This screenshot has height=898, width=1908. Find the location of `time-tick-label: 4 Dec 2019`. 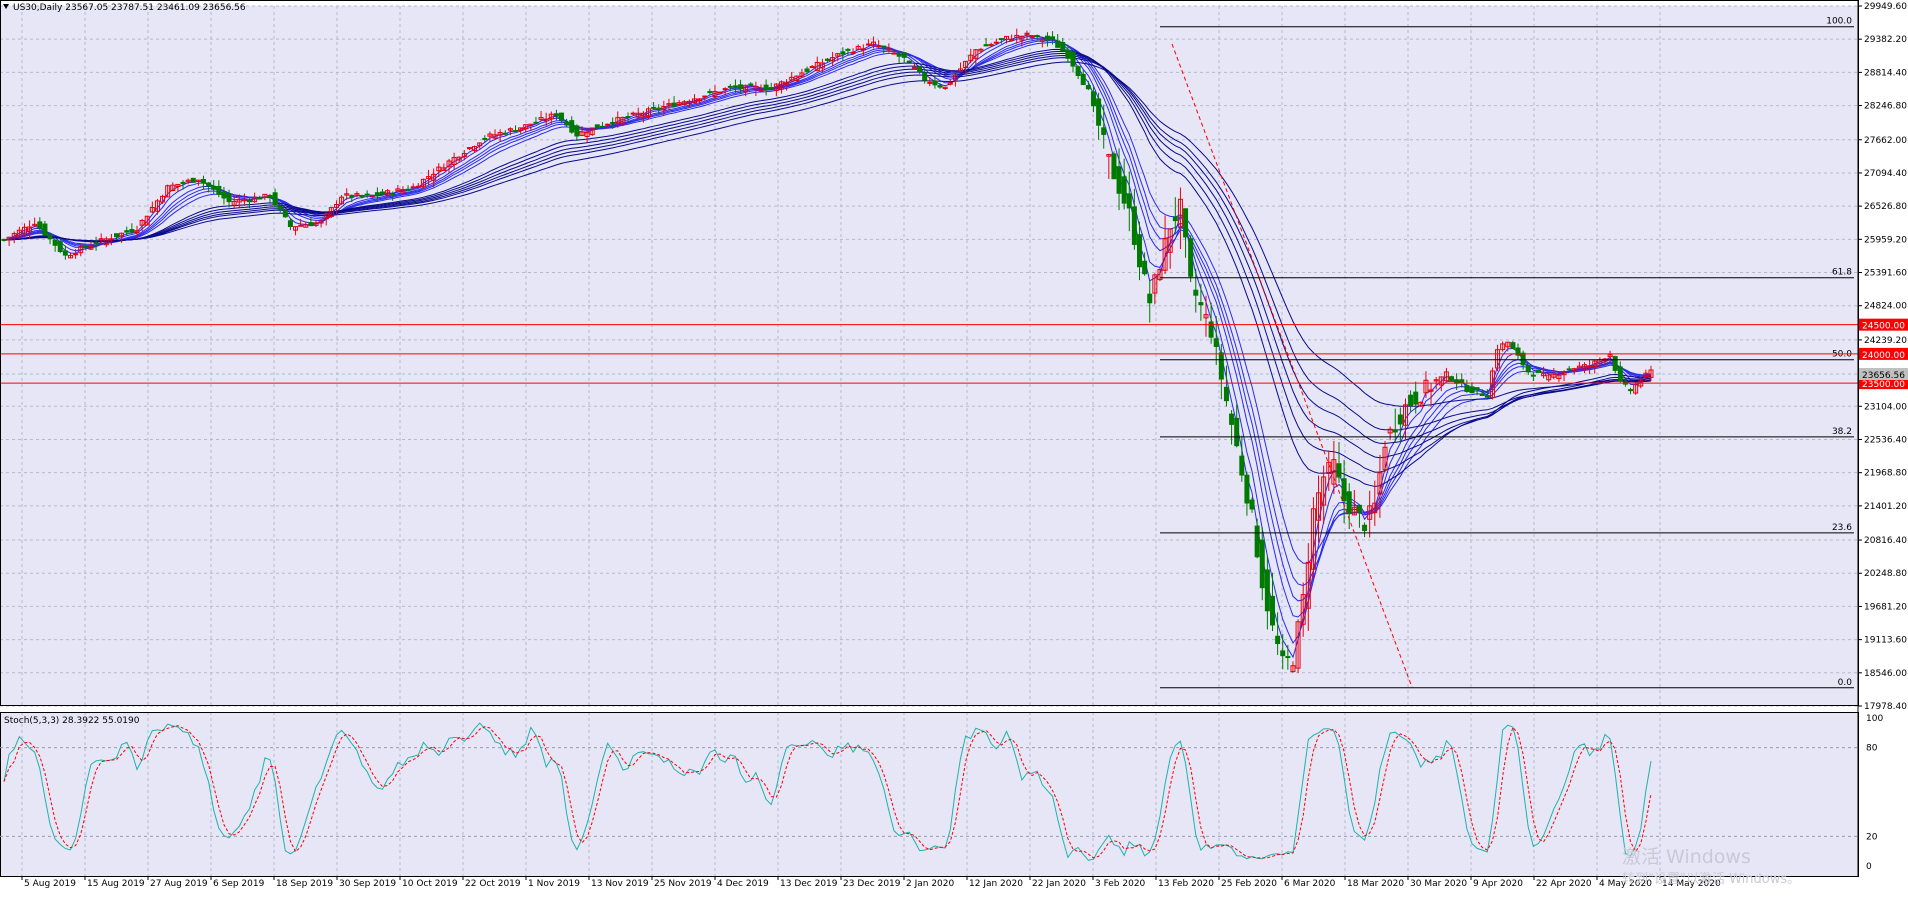

time-tick-label: 4 Dec 2019 is located at coordinates (743, 884).